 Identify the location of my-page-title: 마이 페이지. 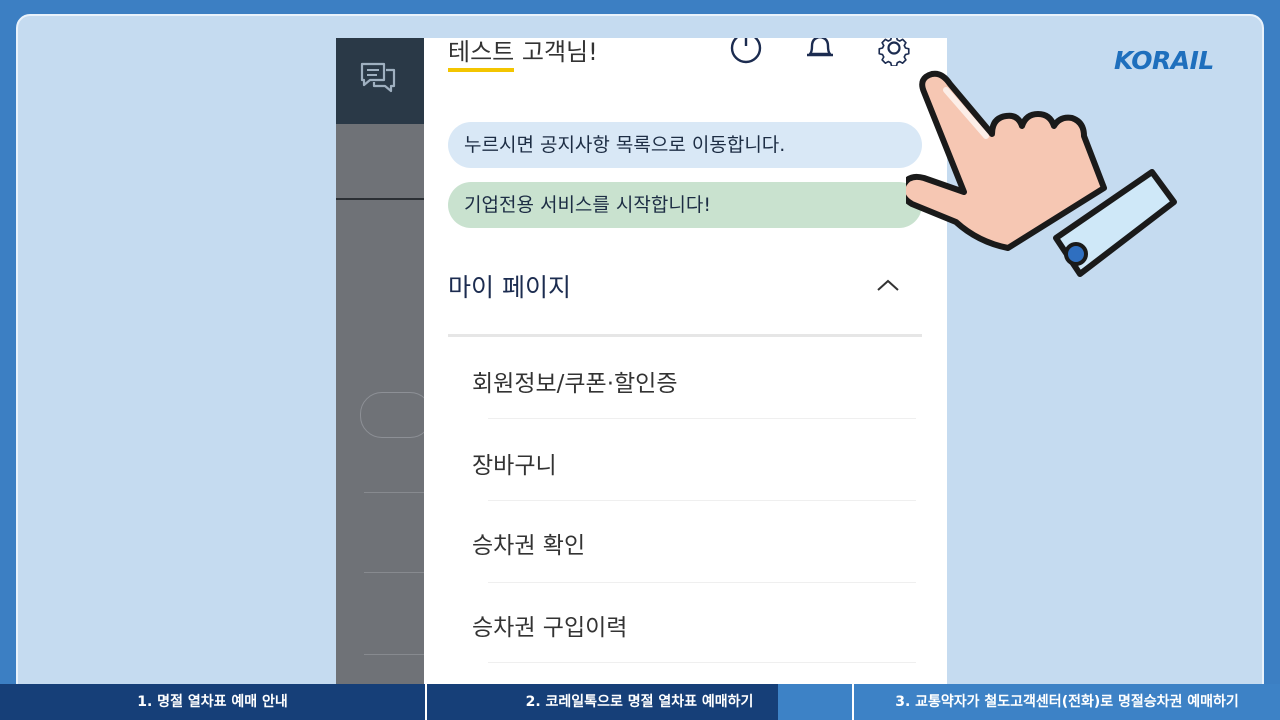
(509, 286).